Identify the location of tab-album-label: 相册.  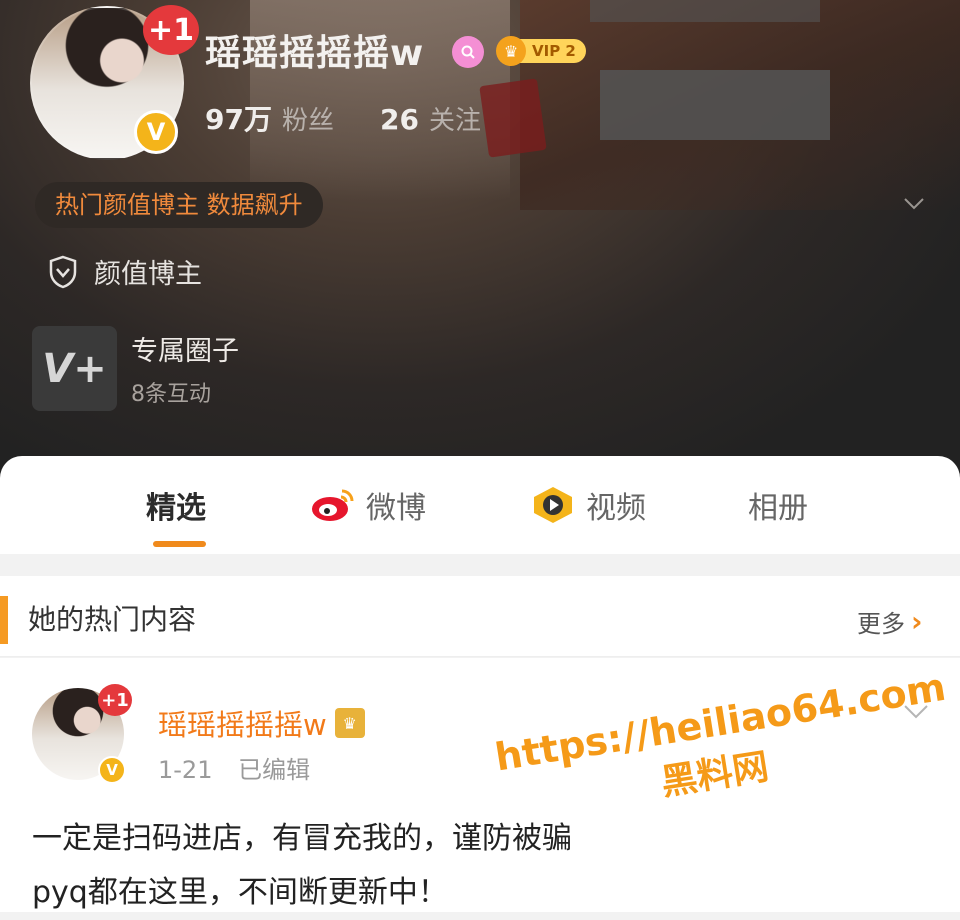
(778, 508).